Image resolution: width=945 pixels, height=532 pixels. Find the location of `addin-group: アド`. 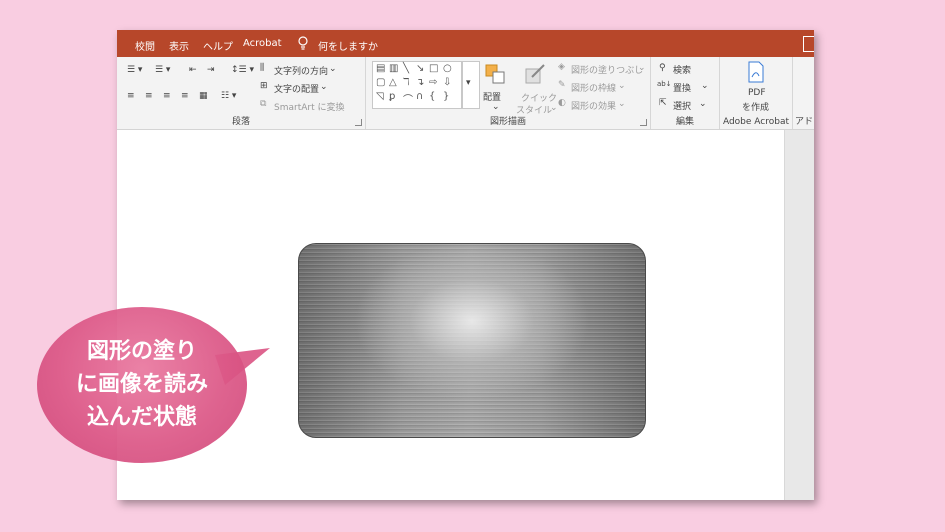

addin-group: アド is located at coordinates (803, 93).